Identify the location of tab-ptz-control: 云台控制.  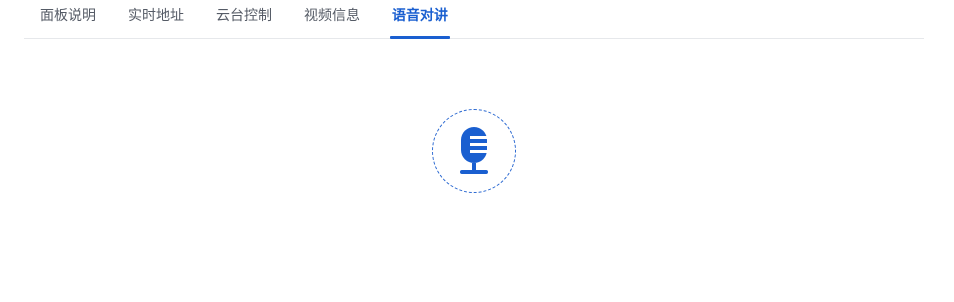
(244, 19).